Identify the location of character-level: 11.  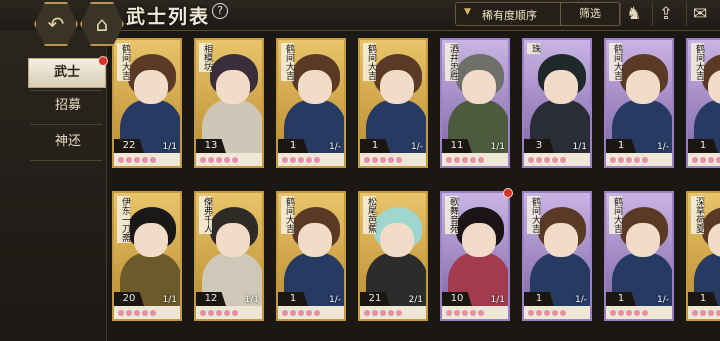
(457, 146).